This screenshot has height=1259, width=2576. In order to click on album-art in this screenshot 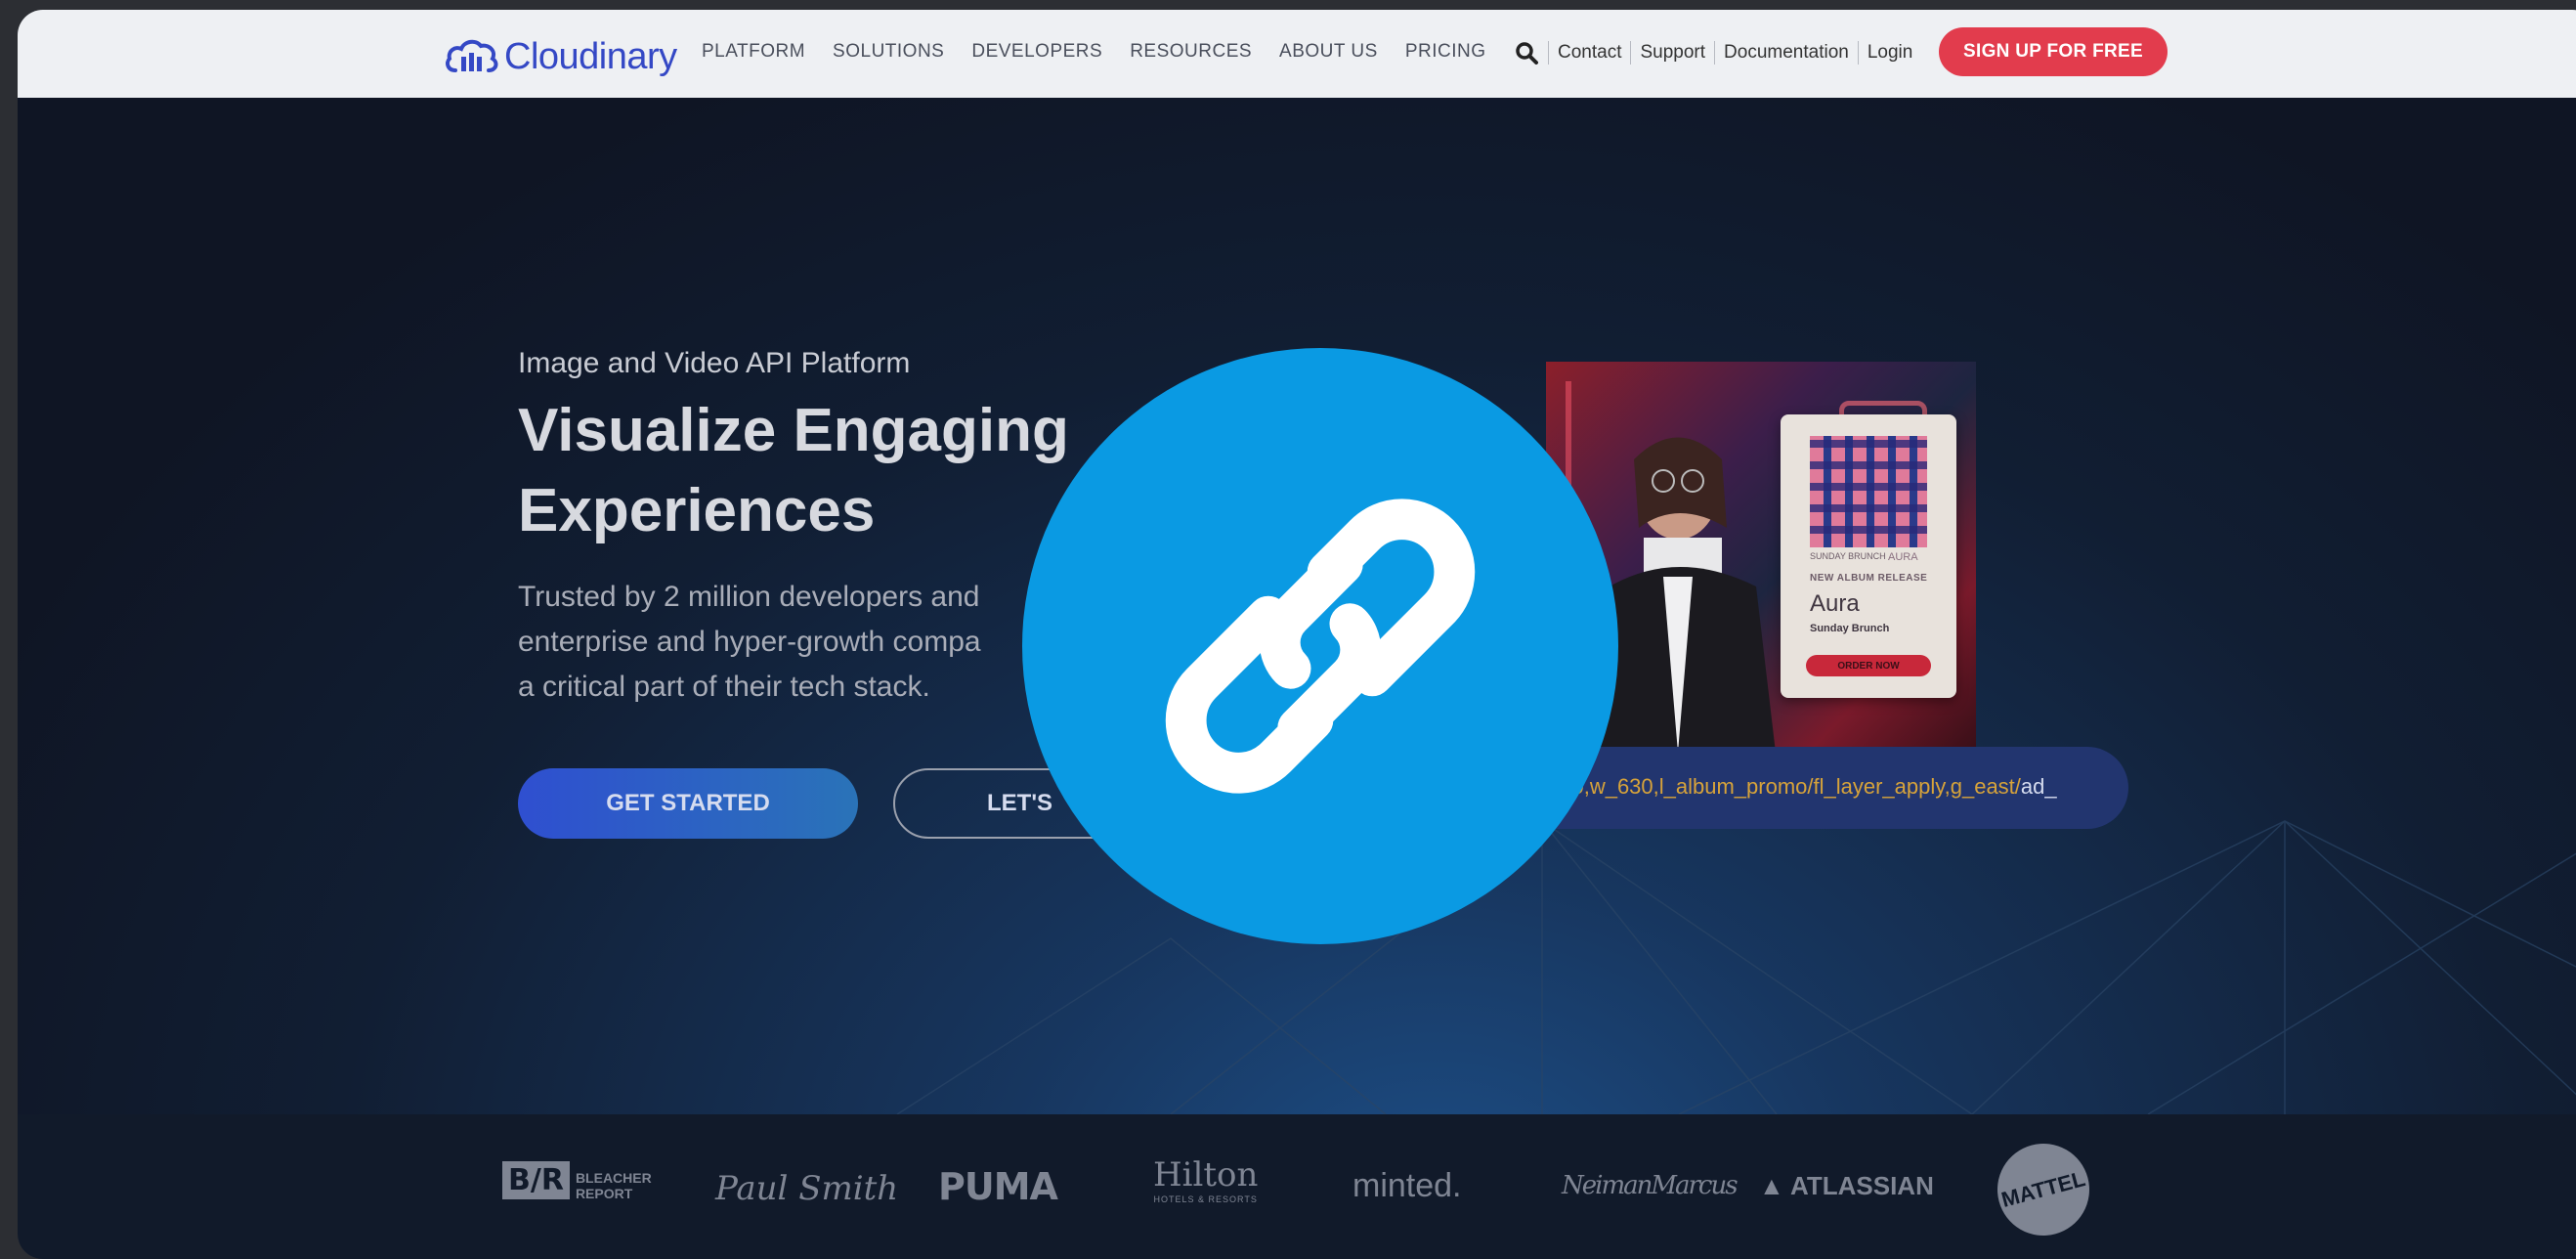, I will do `click(1868, 491)`.